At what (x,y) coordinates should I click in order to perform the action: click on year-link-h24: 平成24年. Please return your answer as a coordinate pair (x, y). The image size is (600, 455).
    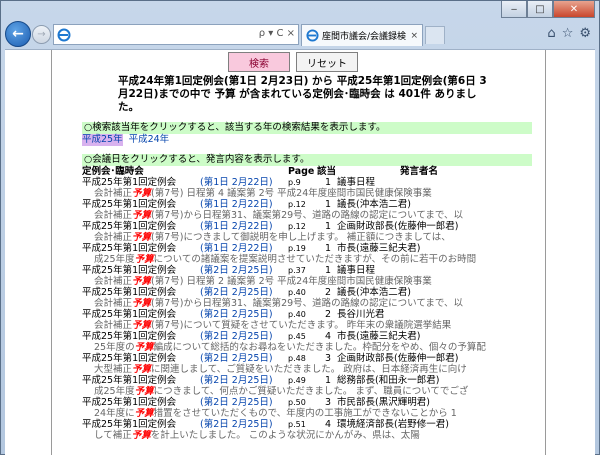
    Looking at the image, I should click on (149, 140).